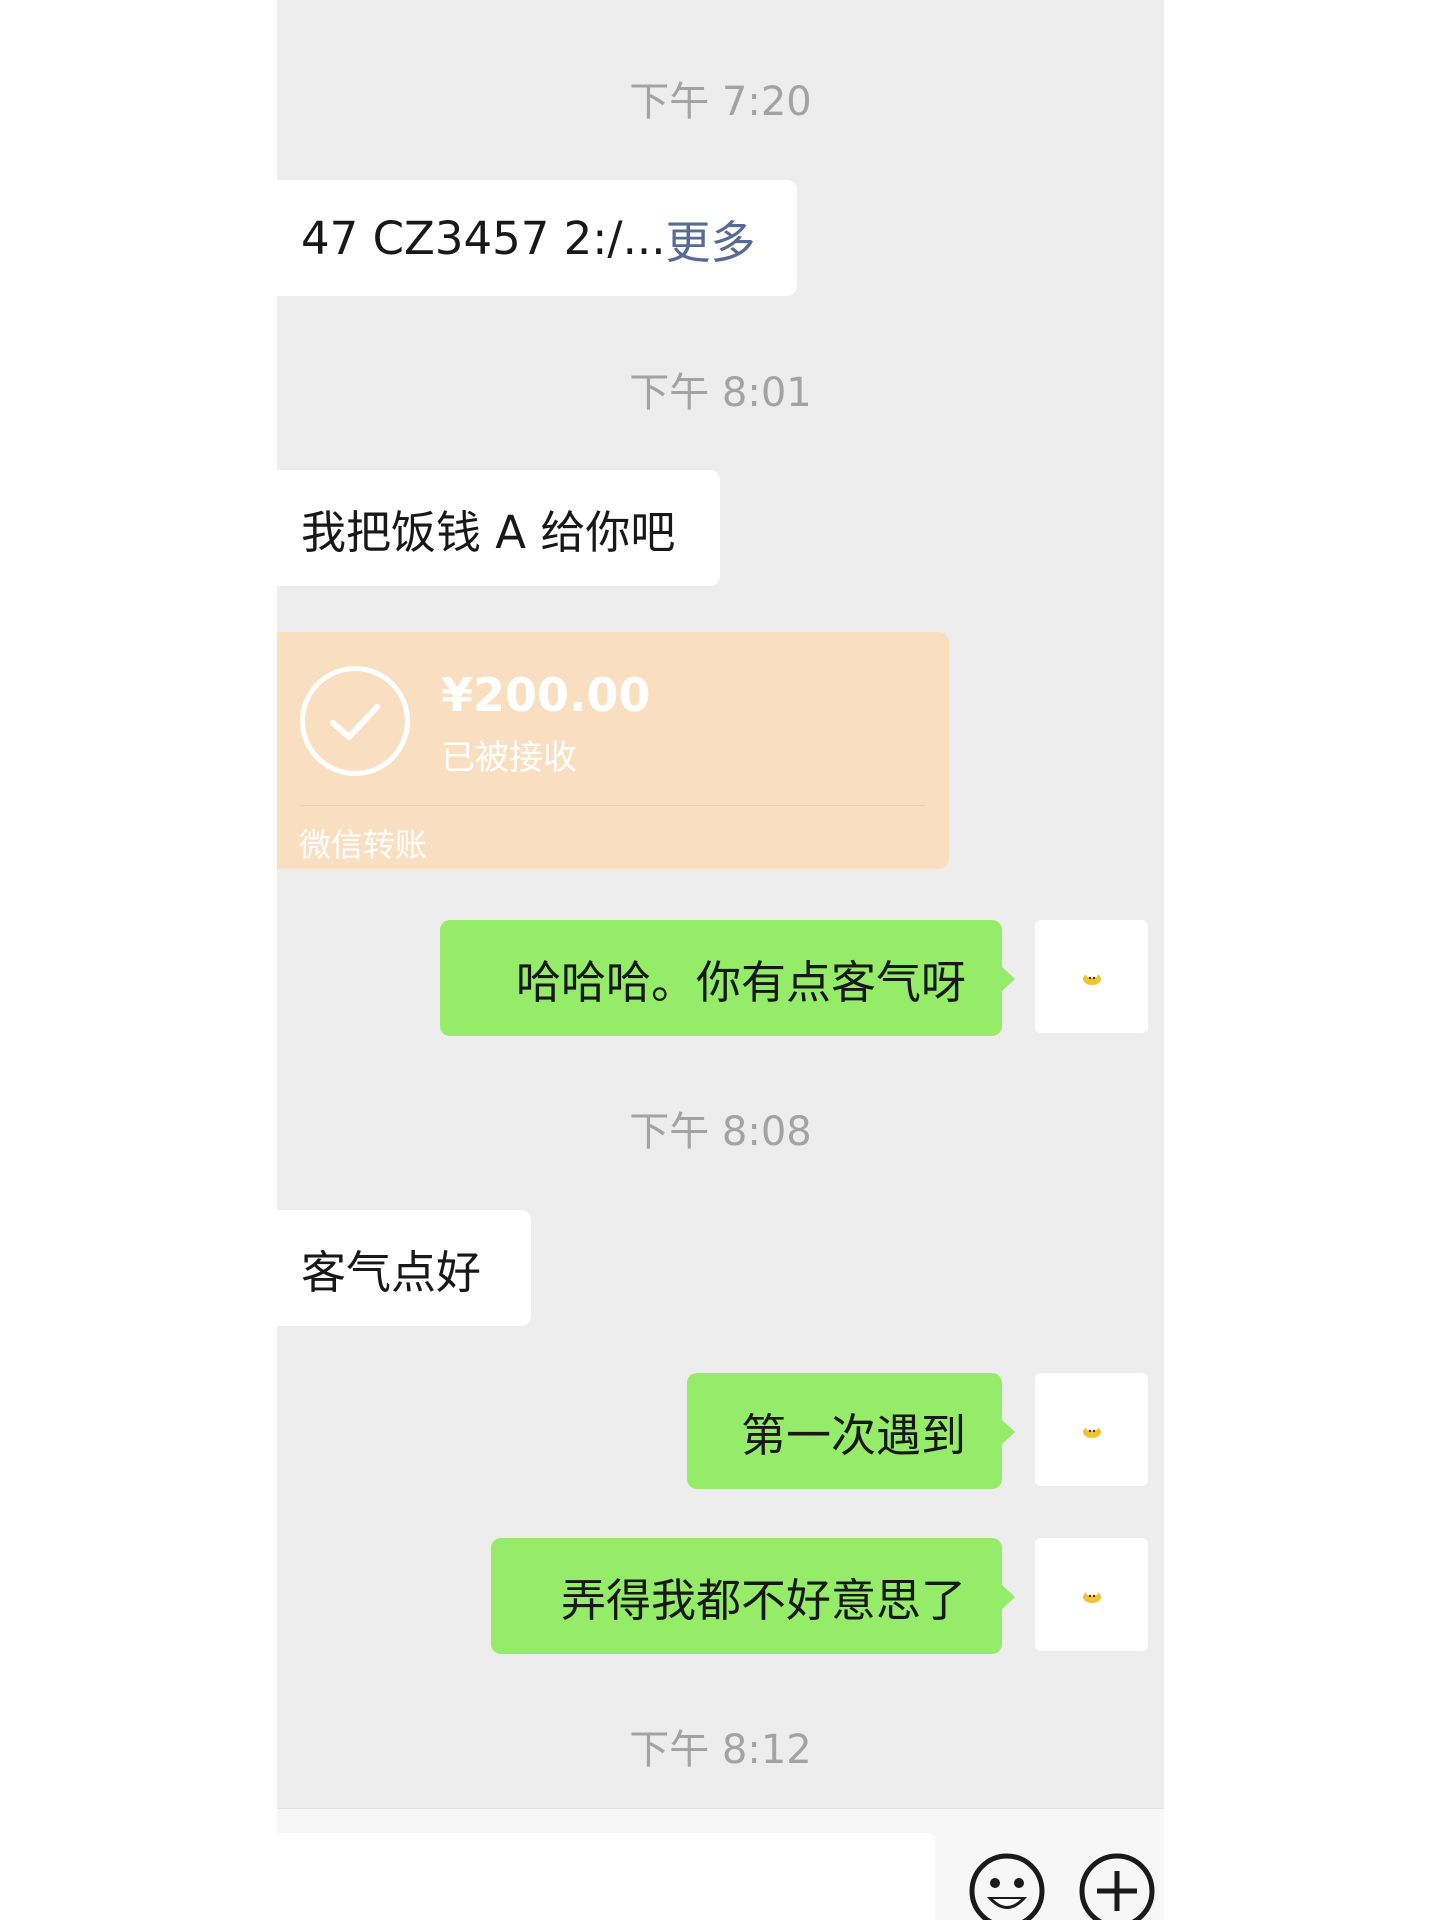  What do you see at coordinates (606, 1876) in the screenshot?
I see `message-input` at bounding box center [606, 1876].